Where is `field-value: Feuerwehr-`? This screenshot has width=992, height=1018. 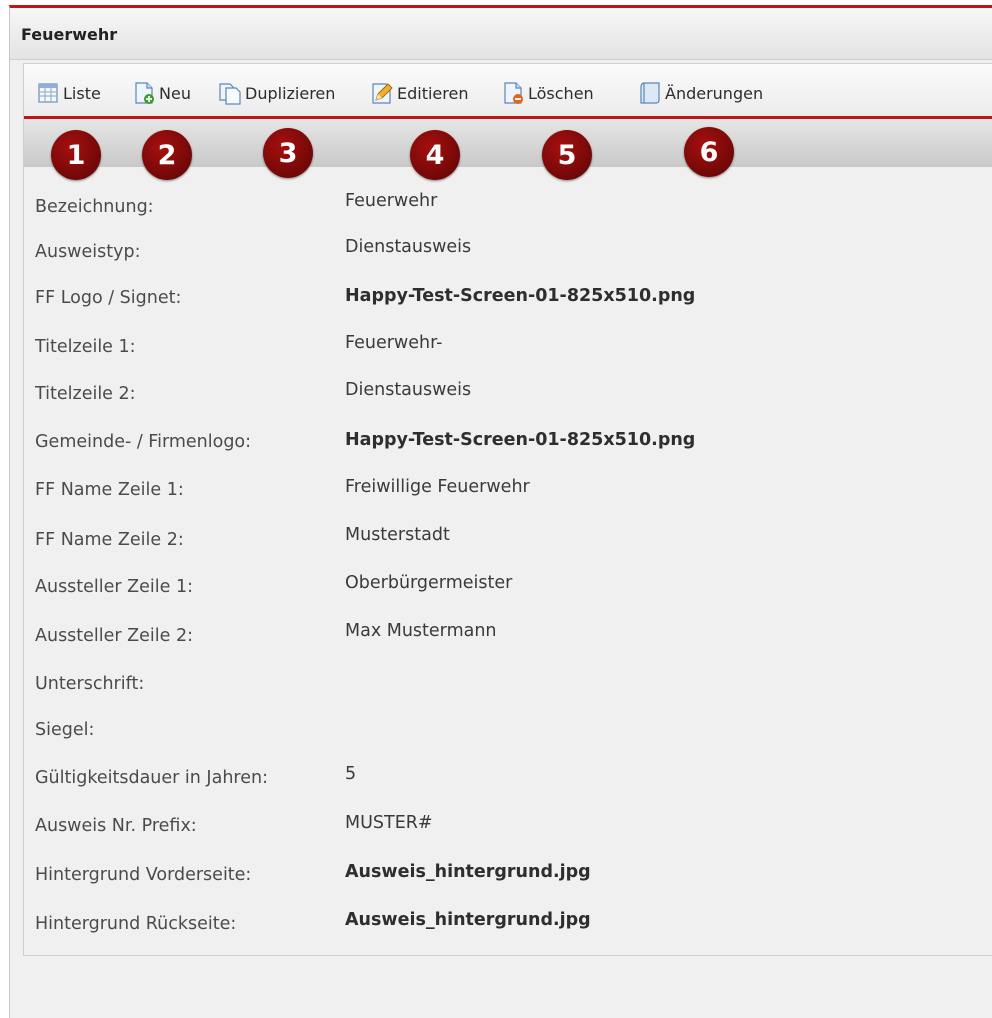
field-value: Feuerwehr- is located at coordinates (394, 343).